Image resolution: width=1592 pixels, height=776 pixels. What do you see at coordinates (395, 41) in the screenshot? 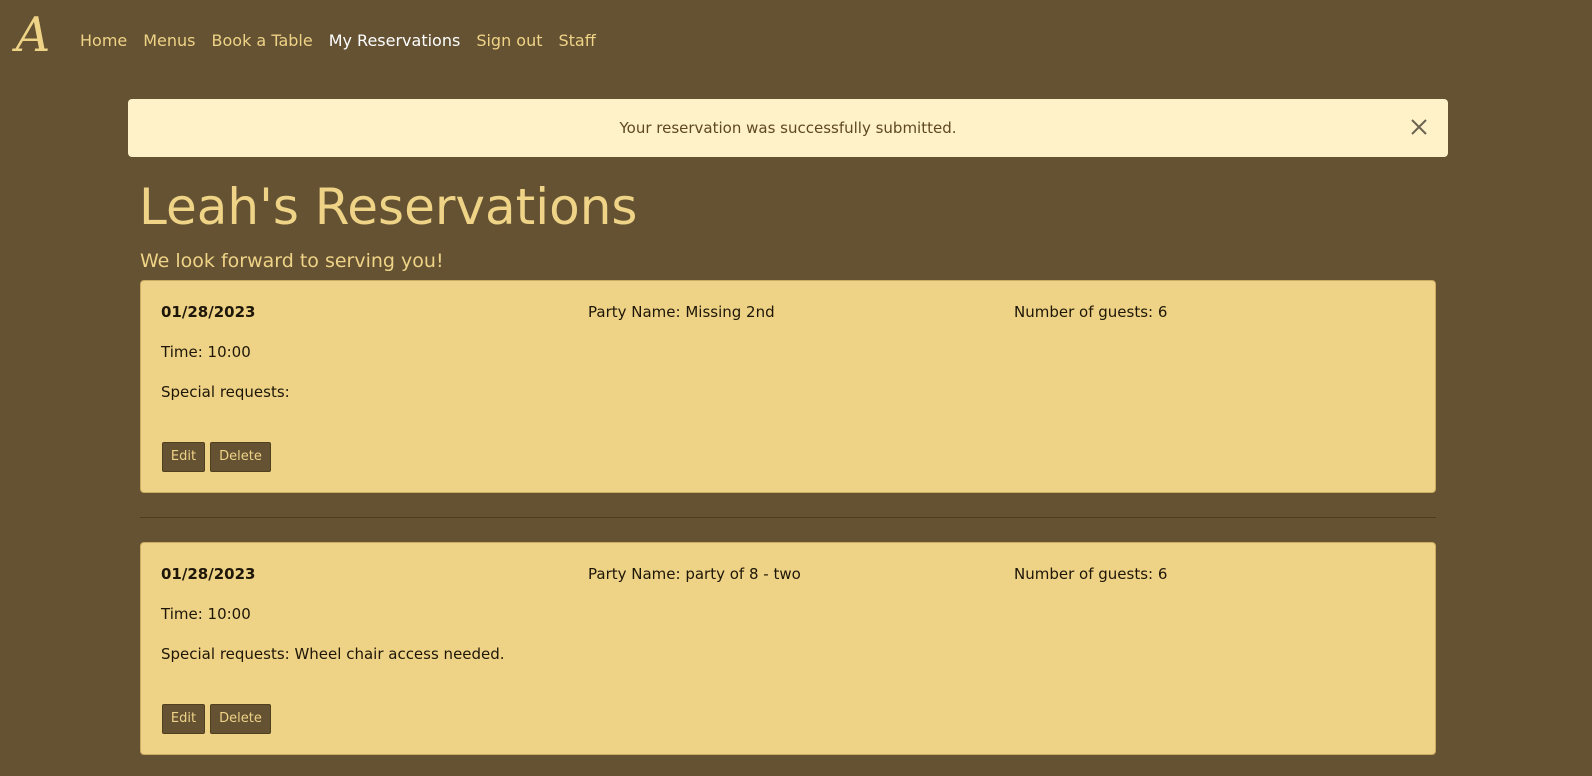
I see `nav-my-reservations: My Reservations` at bounding box center [395, 41].